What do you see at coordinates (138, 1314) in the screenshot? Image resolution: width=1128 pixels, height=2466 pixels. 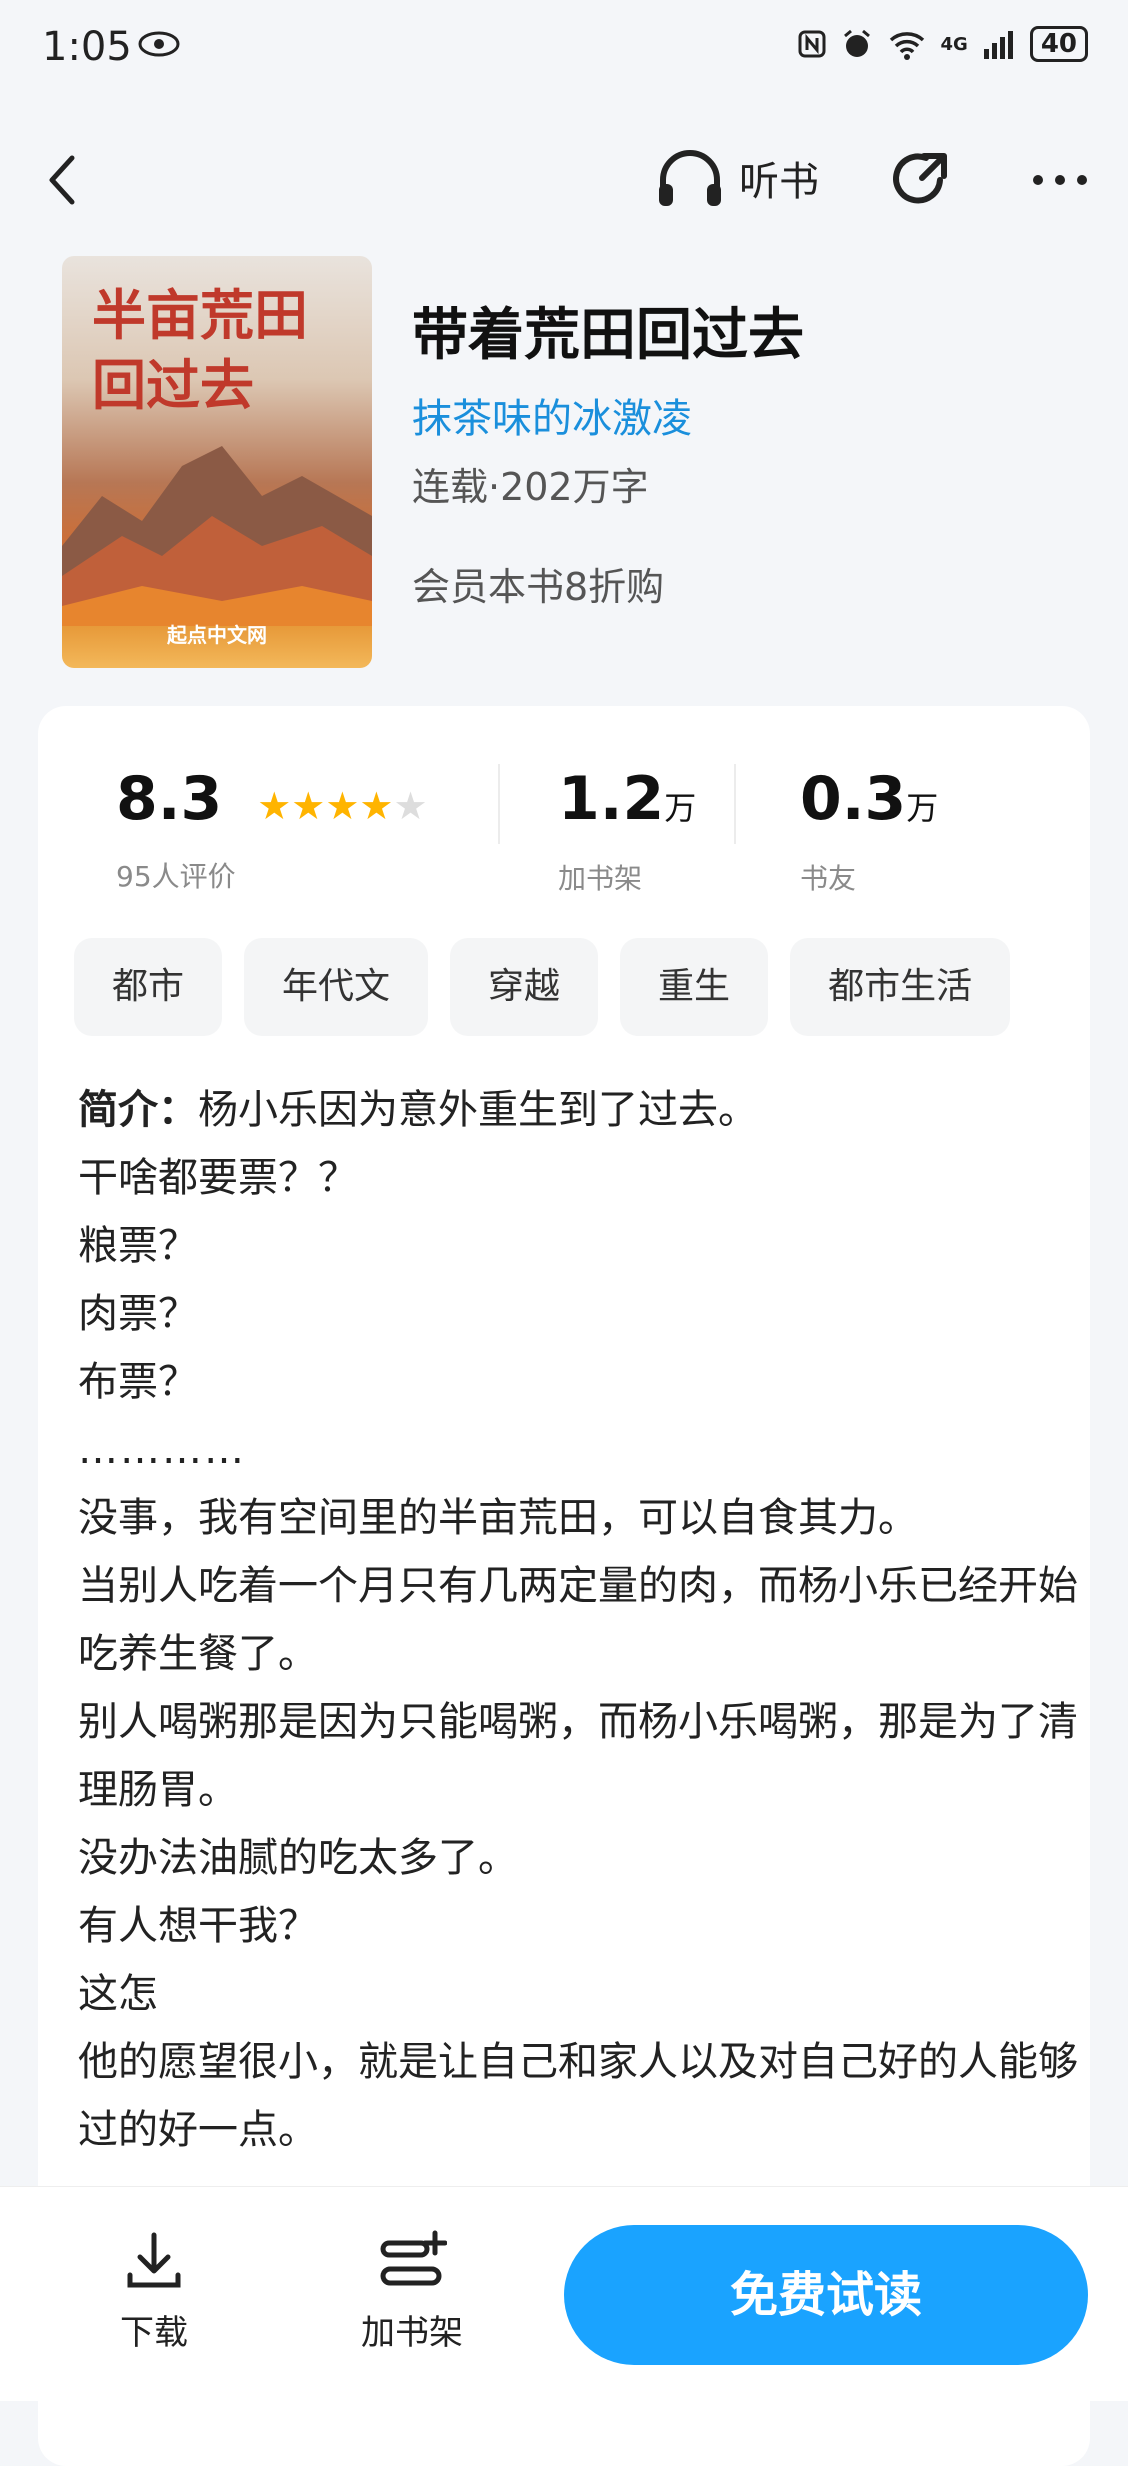 I see `intro-line: 肉票？` at bounding box center [138, 1314].